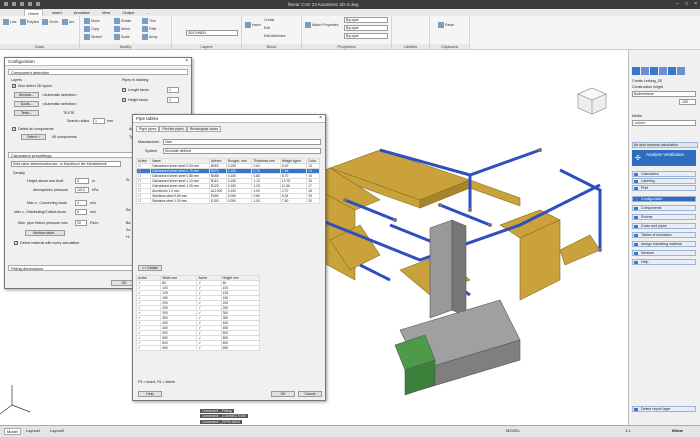 This screenshot has width=700, height=437. Describe the element at coordinates (366, 28) in the screenshot. I see `linetype-dropdown: ByLayer` at that location.